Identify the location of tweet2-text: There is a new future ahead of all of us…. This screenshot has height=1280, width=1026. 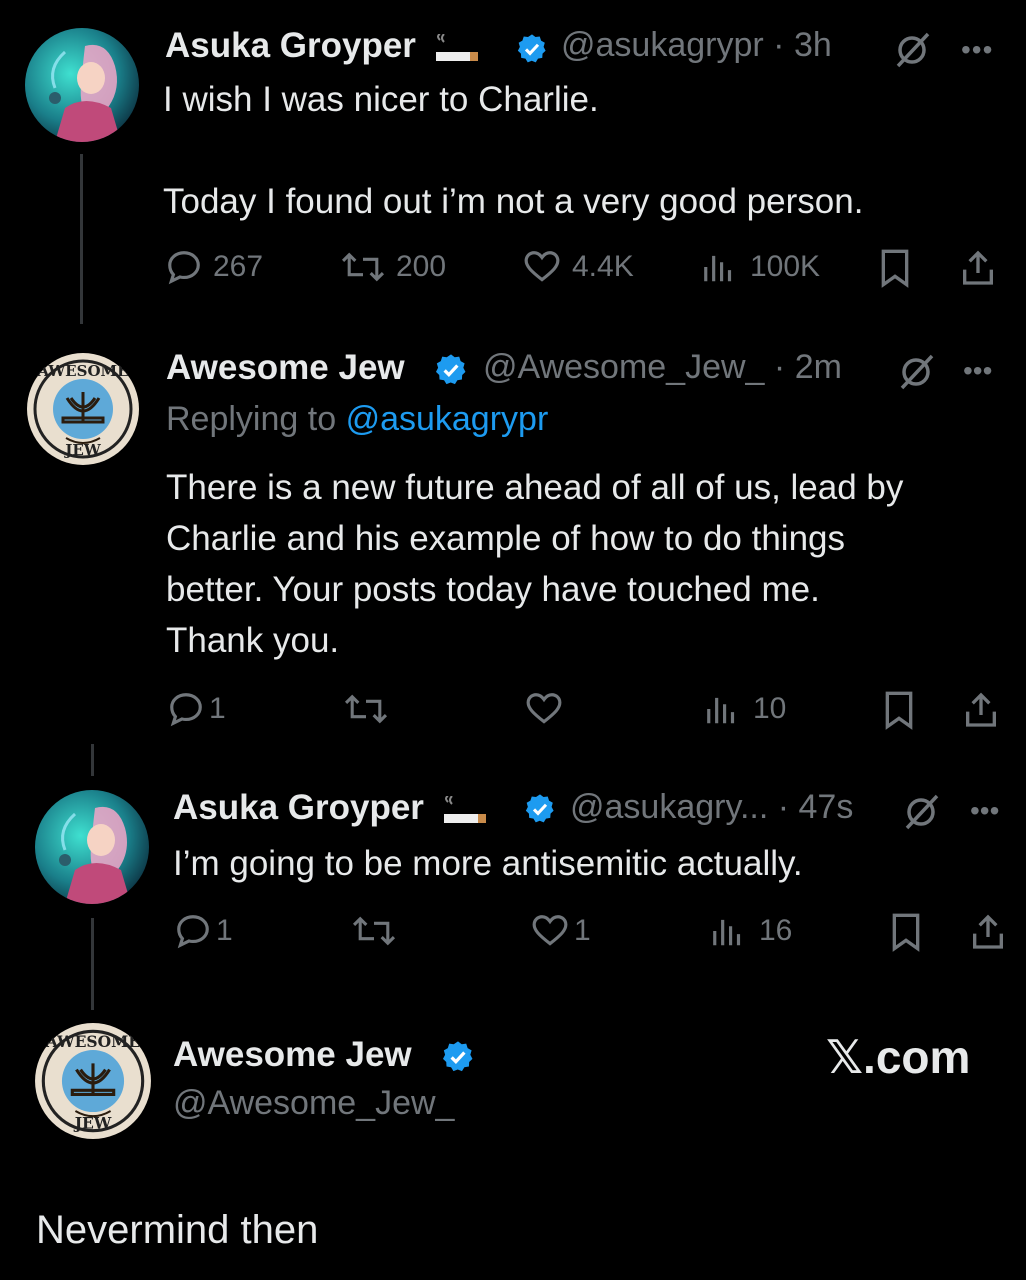
(535, 564).